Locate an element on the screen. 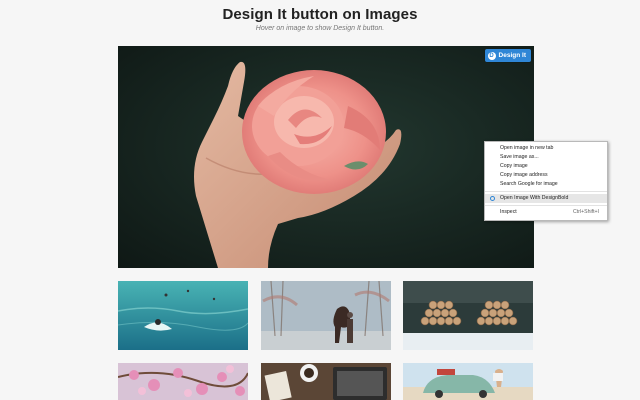 This screenshot has width=640, height=400. menu-item-shortcut: Ctrl+Shift+I is located at coordinates (586, 212).